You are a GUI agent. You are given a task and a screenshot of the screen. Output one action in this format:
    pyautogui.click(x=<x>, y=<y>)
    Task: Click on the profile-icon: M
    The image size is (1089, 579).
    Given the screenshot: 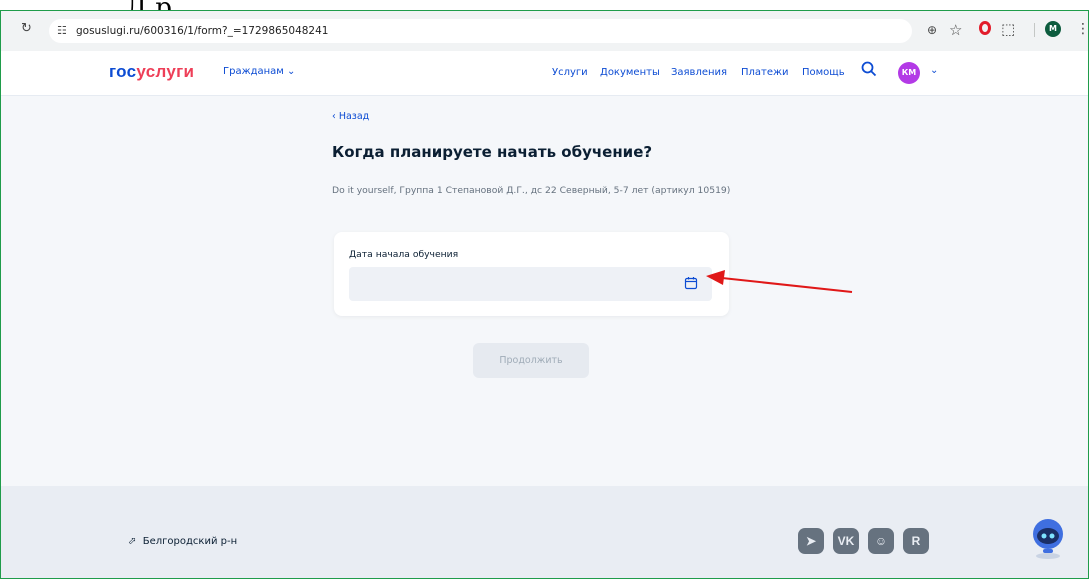 What is the action you would take?
    pyautogui.click(x=1053, y=29)
    